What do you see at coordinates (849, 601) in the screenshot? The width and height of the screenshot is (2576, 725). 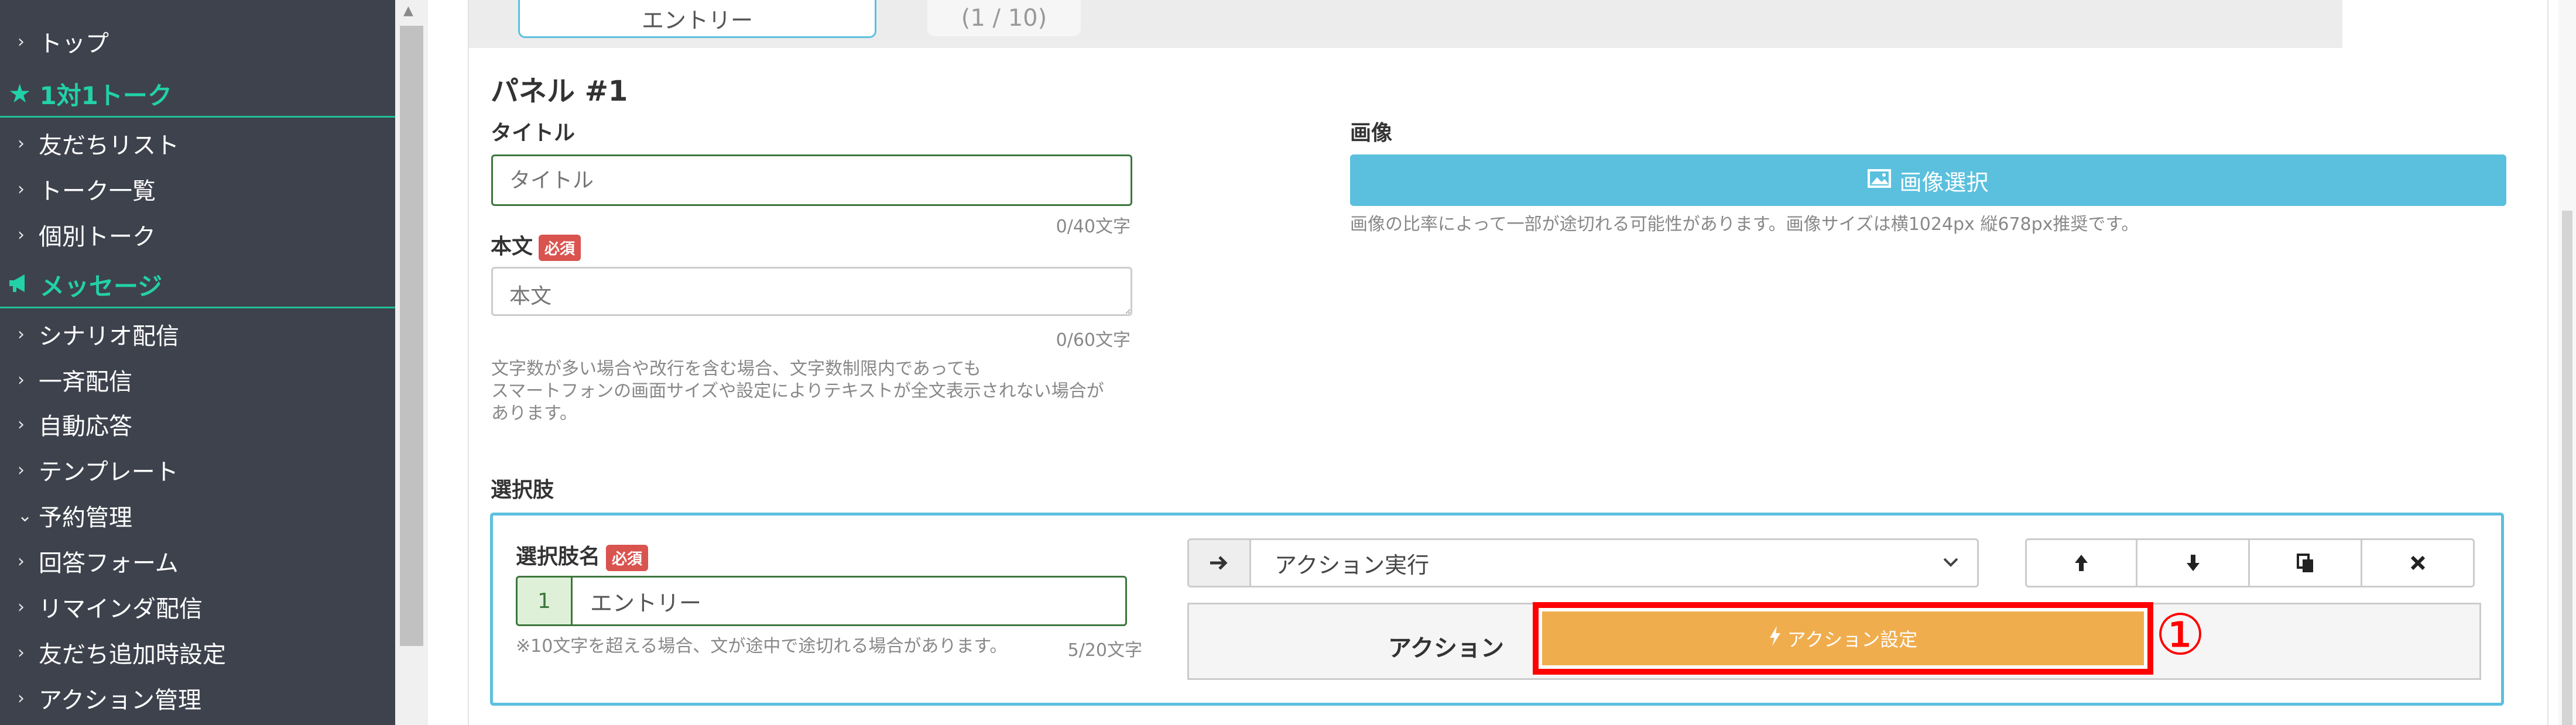 I see `choice-name-input: エントリー` at bounding box center [849, 601].